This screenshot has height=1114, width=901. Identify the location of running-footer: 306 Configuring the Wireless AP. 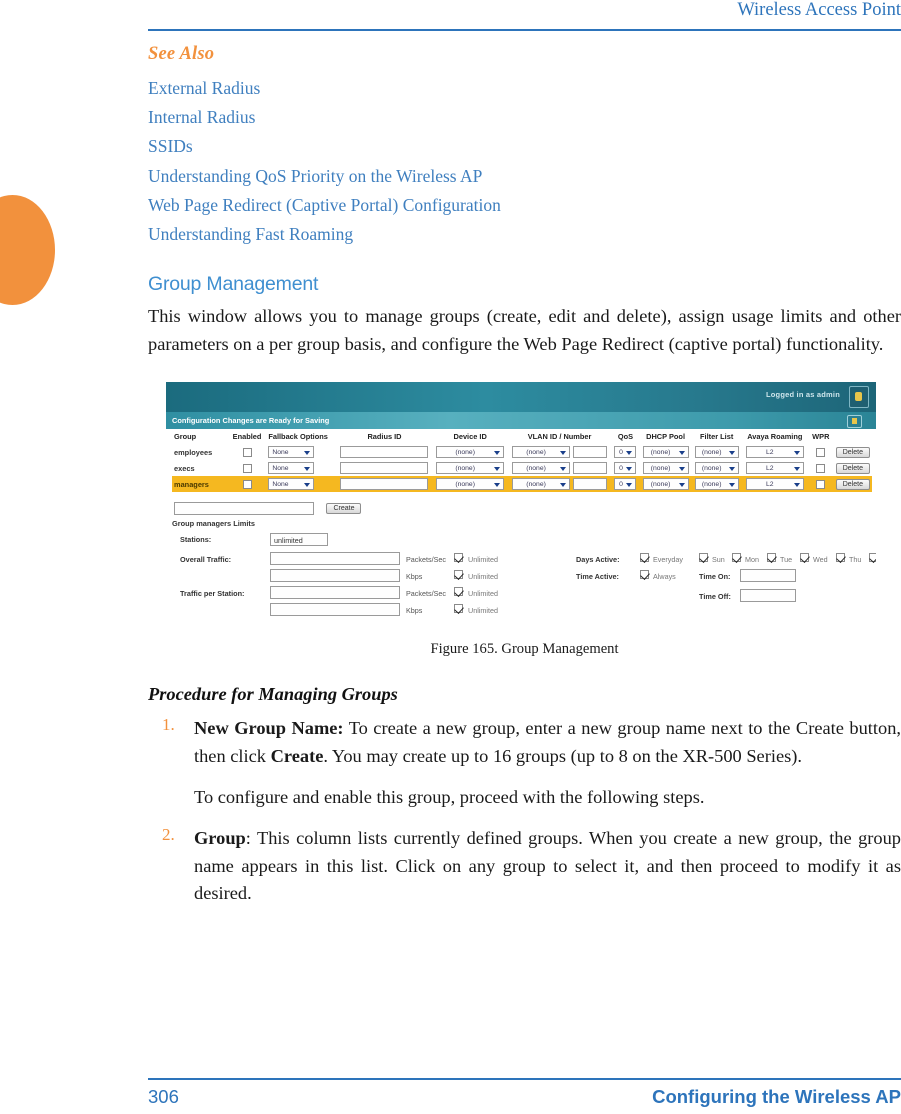
(524, 1097).